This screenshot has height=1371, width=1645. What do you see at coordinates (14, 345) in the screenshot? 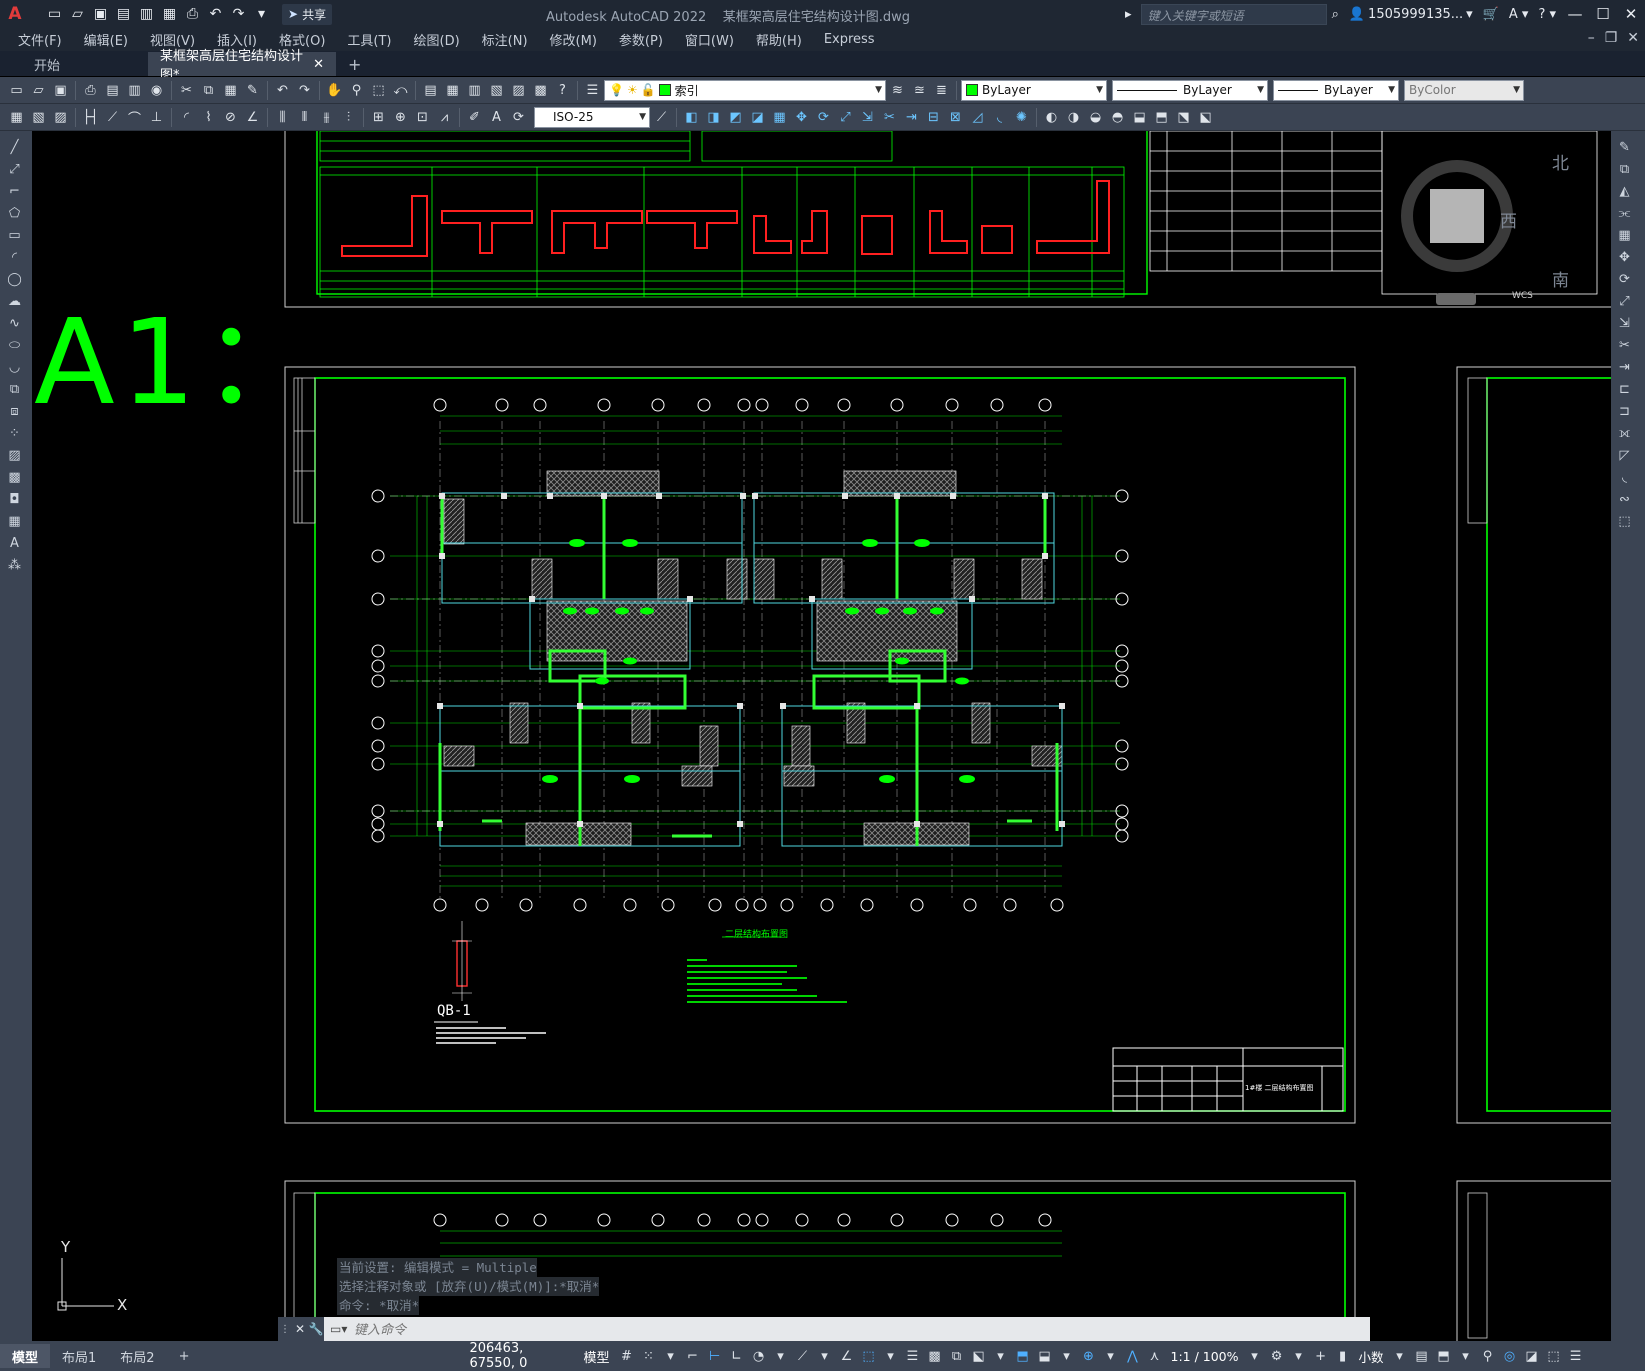
I see `ellipse-icon: ⬭` at bounding box center [14, 345].